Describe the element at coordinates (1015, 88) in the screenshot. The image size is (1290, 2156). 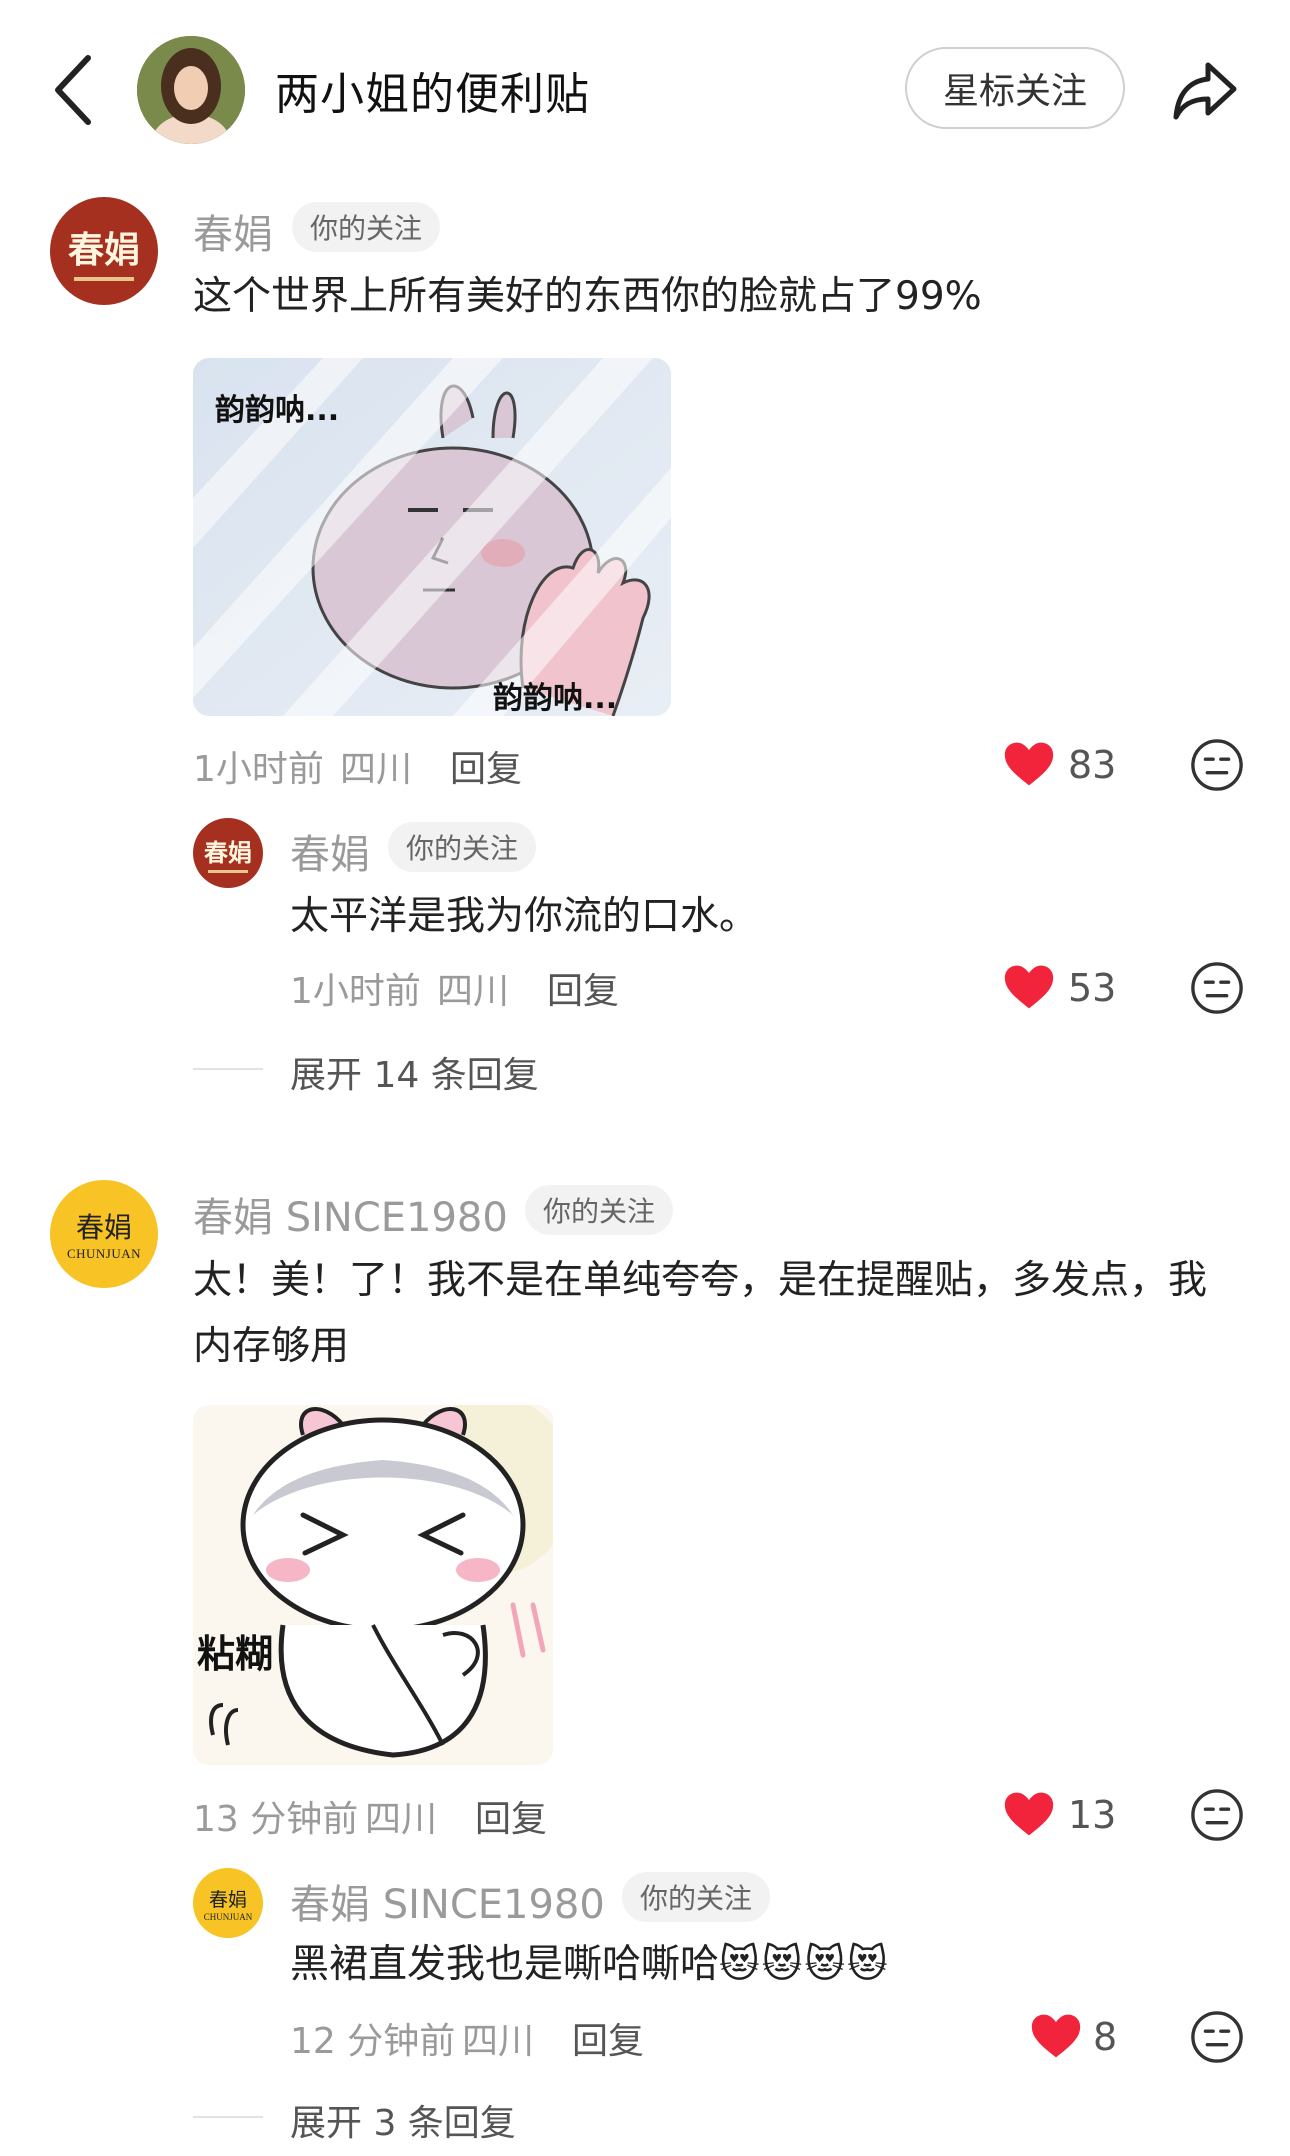
I see `star-follow-button: 星标关注` at that location.